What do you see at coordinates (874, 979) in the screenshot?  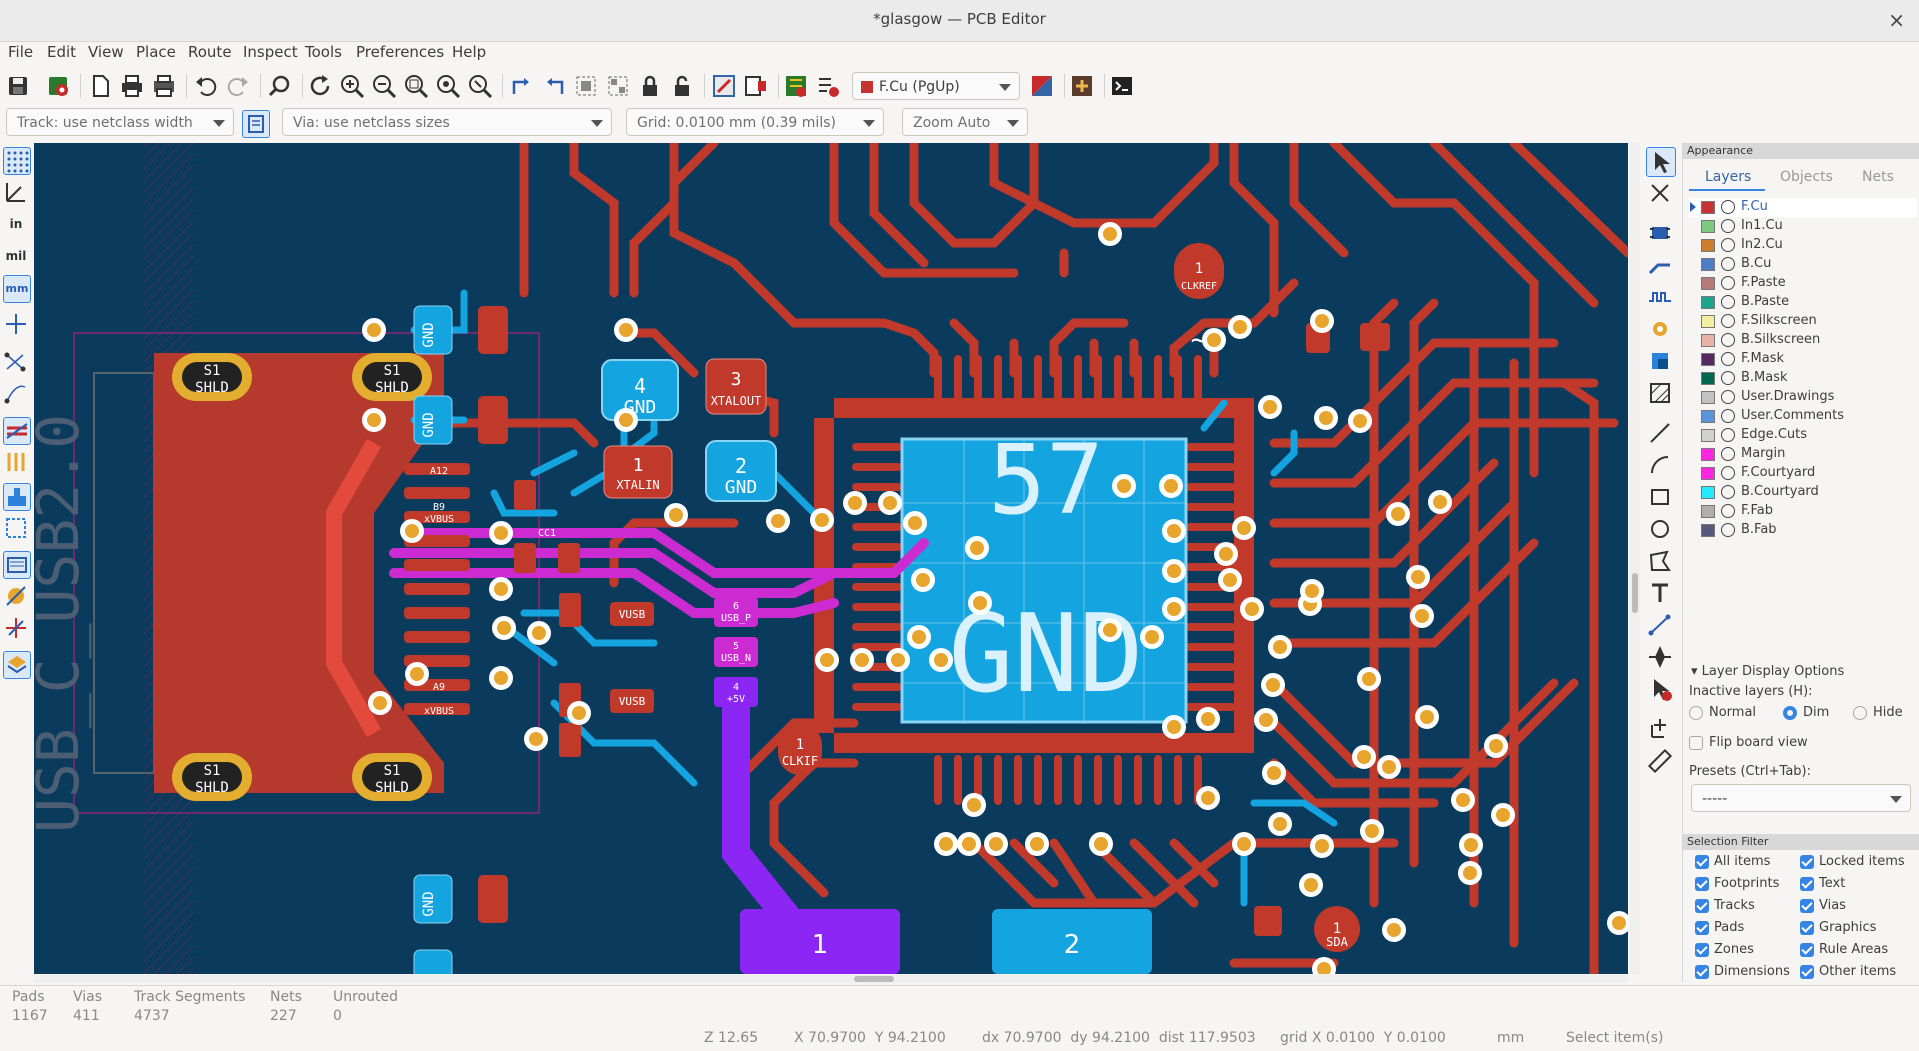 I see `scrollbar-thumb` at bounding box center [874, 979].